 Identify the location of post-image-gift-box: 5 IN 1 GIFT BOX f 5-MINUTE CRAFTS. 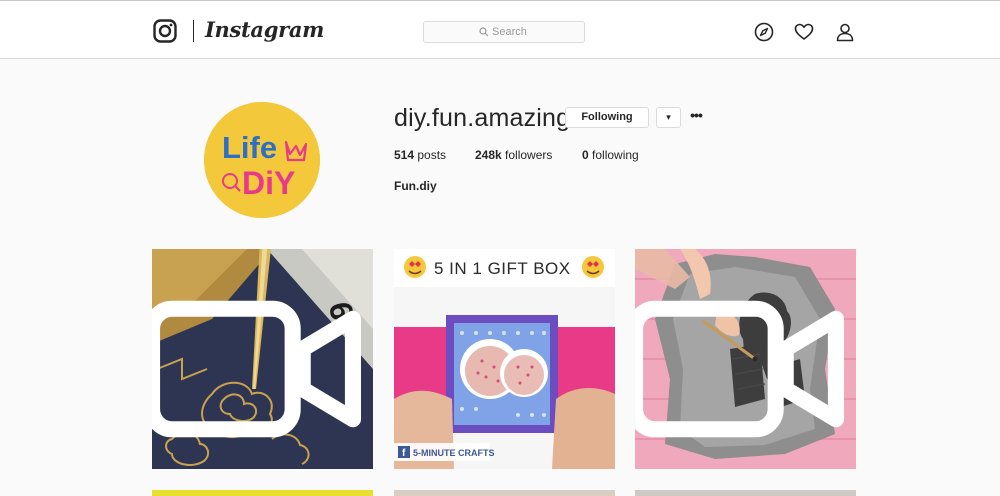
(504, 359).